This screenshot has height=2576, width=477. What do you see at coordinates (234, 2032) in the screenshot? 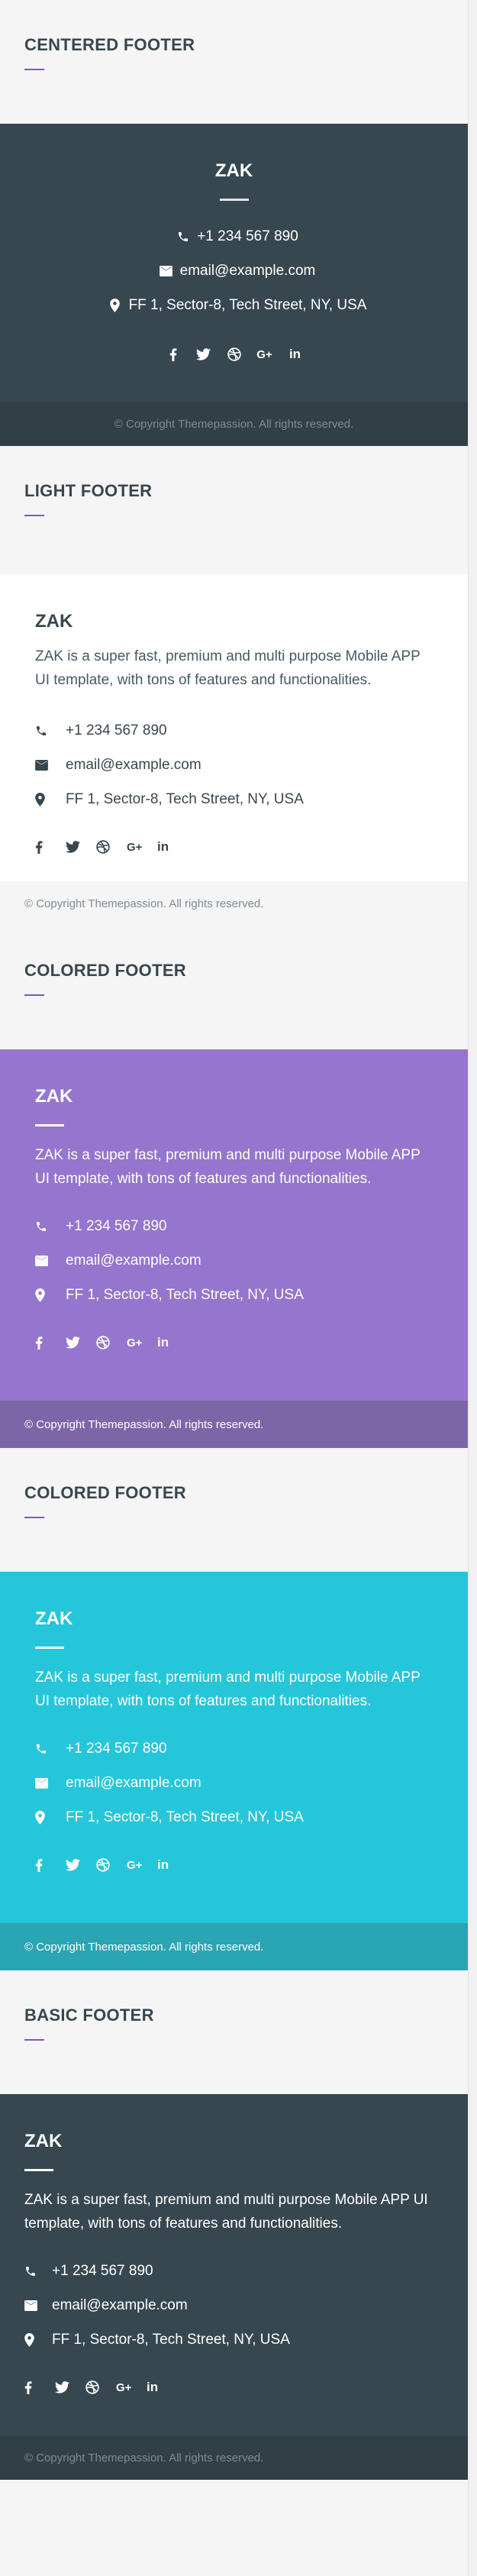
I see `section-header-basic: BASIC FOOTER` at bounding box center [234, 2032].